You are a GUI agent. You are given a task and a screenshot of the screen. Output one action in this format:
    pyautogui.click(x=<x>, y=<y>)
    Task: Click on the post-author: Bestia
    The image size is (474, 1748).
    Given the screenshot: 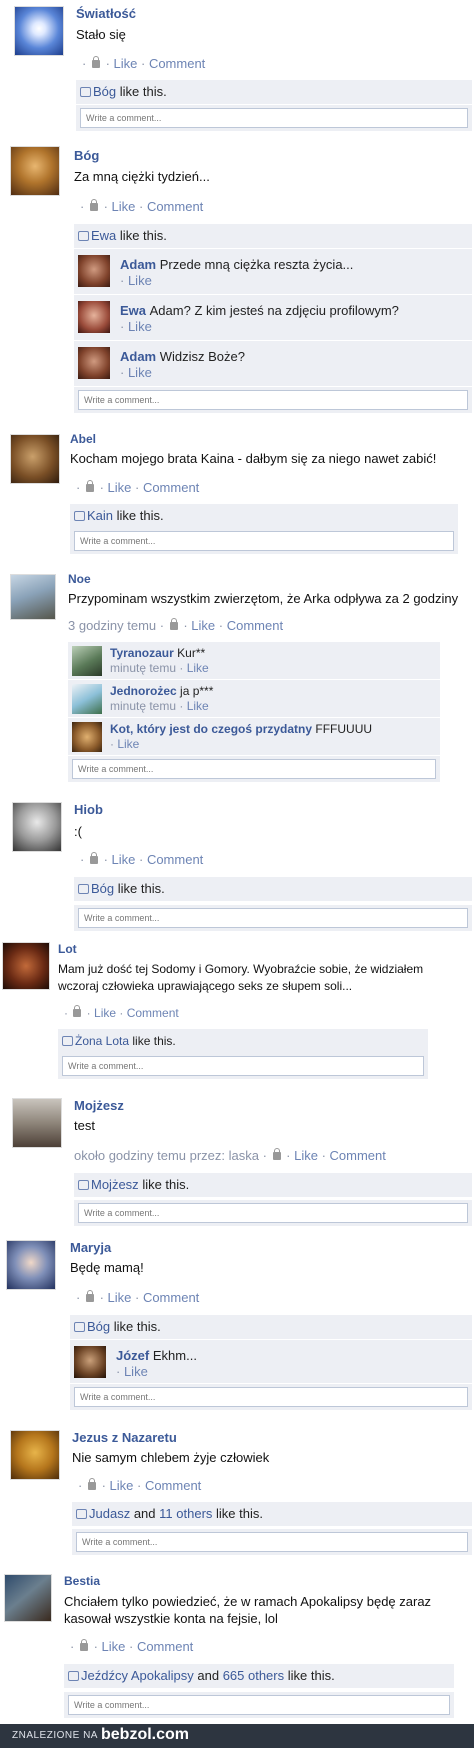 What is the action you would take?
    pyautogui.click(x=82, y=1581)
    